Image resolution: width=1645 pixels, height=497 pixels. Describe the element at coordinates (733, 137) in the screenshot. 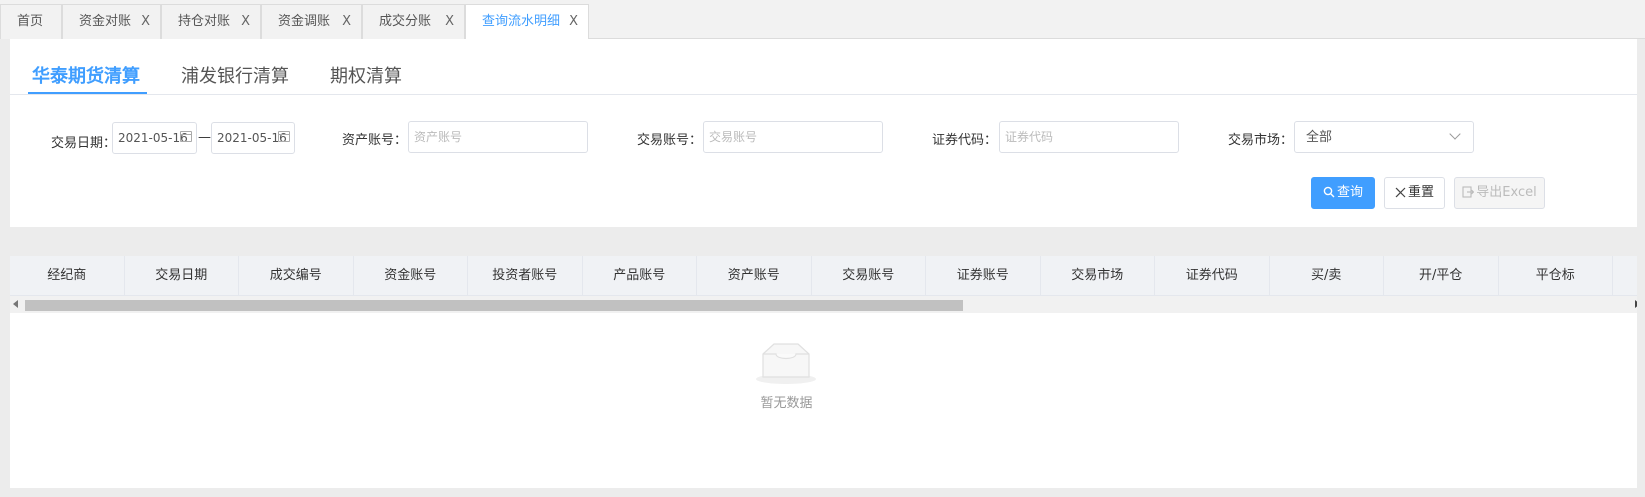

I see `trade-account-placeholder: 交易账号` at that location.